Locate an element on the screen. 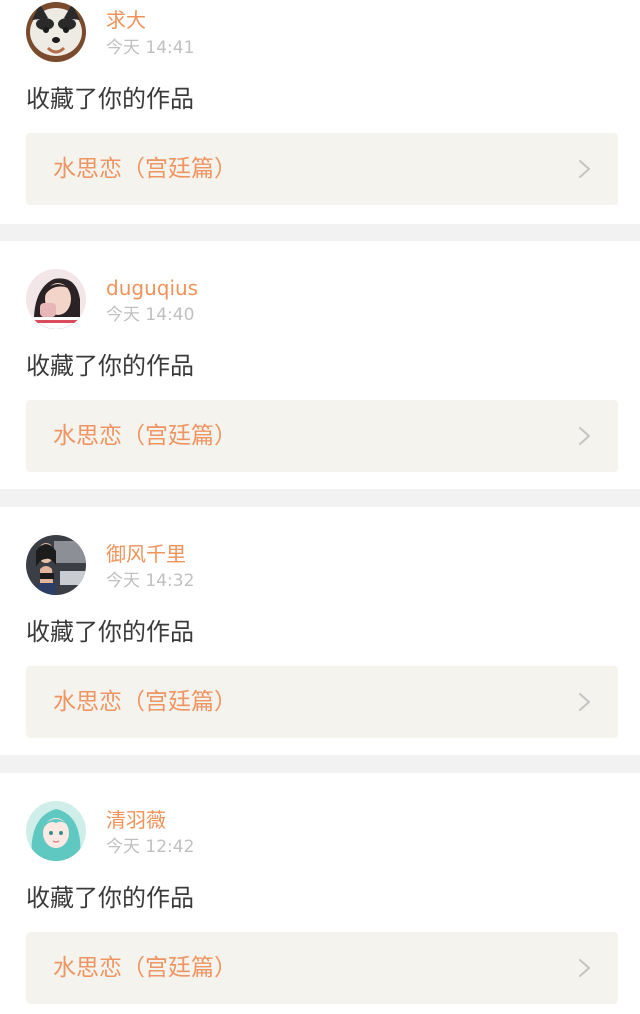  timestamp: 今天 14:41 is located at coordinates (150, 48).